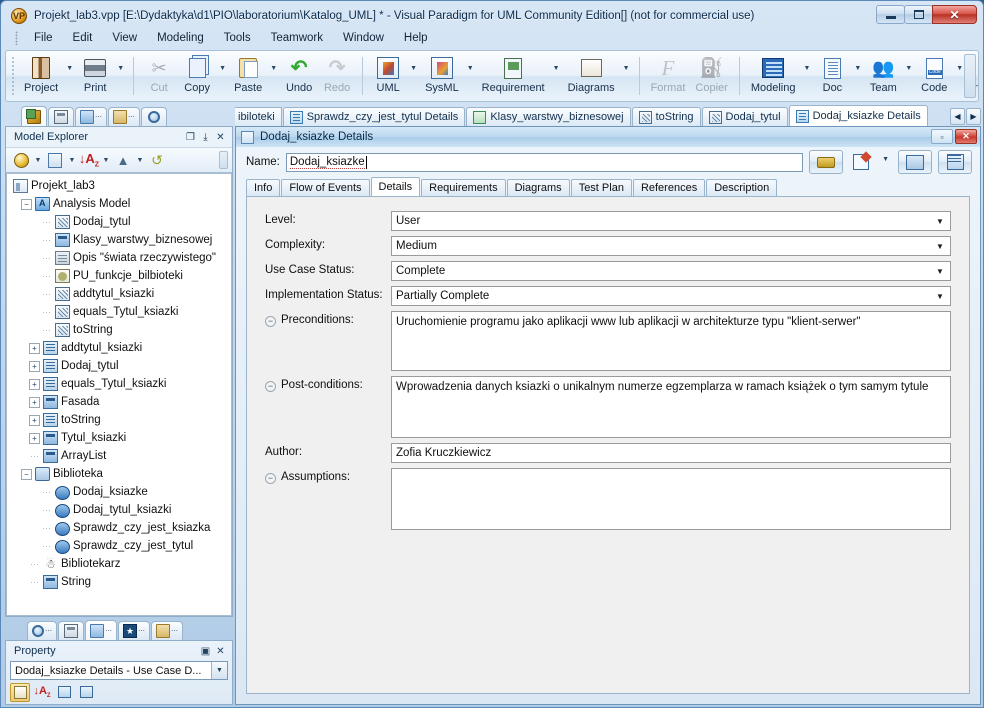  Describe the element at coordinates (806, 68) in the screenshot. I see `modeling-dropdown-arrow-icon: ▼` at that location.